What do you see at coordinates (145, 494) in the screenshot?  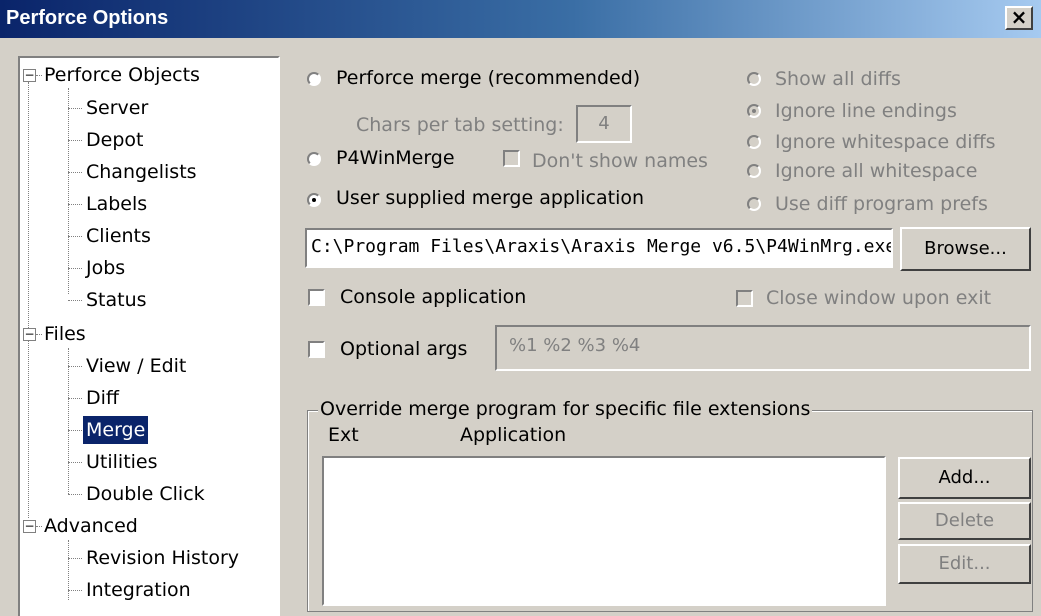 I see `tree-item-double-click: Double Click` at bounding box center [145, 494].